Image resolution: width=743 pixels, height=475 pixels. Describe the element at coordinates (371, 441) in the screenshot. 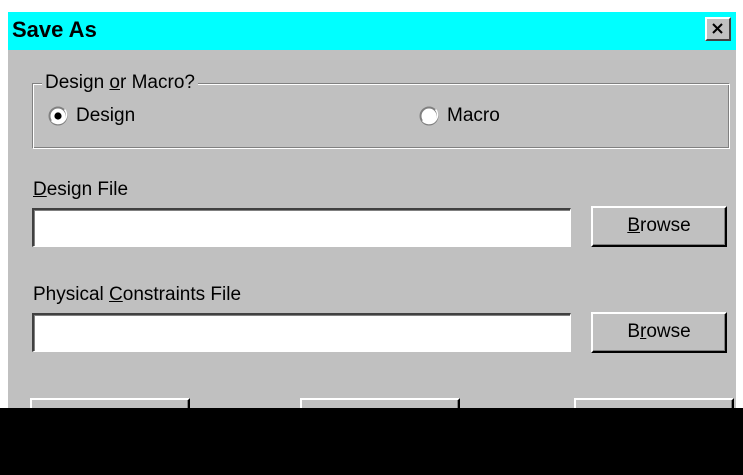

I see `occluding-bar` at that location.